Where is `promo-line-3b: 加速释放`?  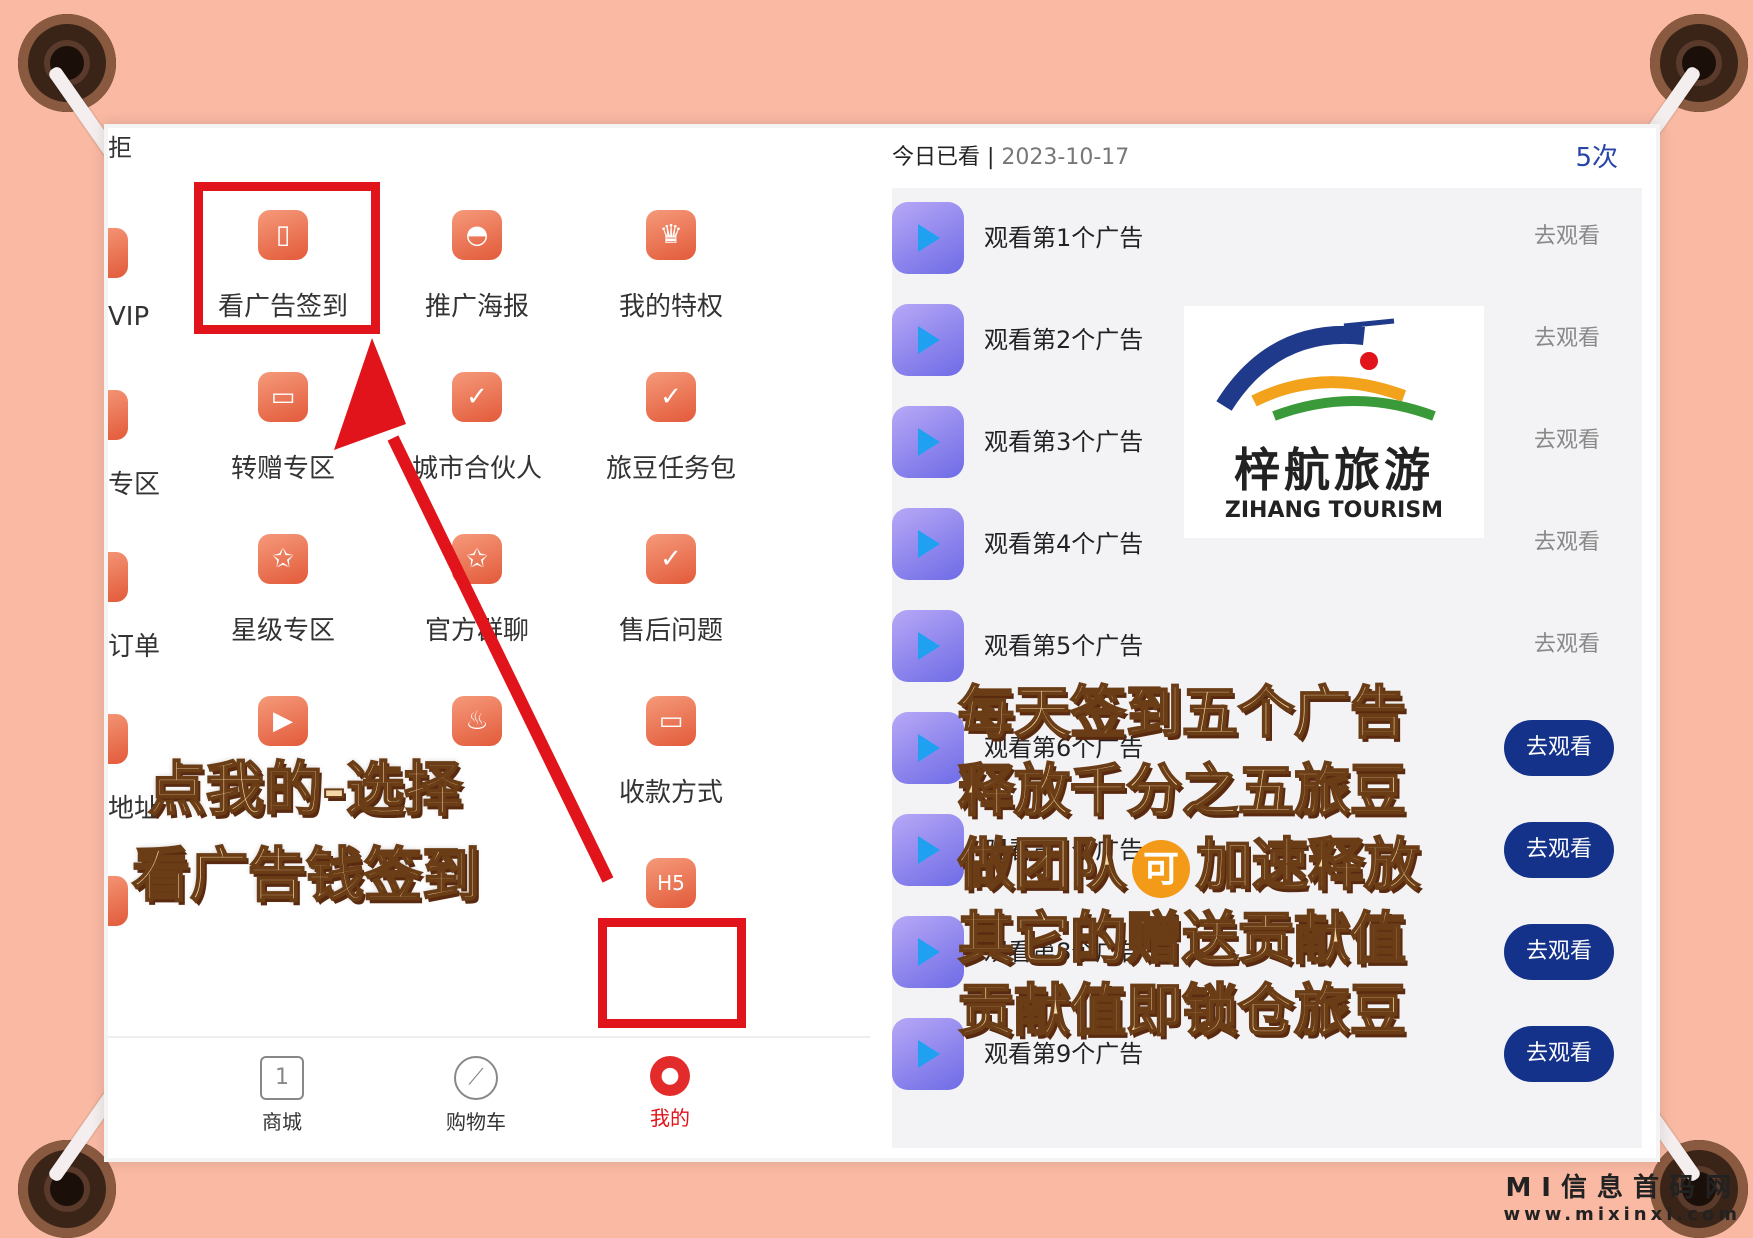
promo-line-3b: 加速释放 is located at coordinates (1308, 865).